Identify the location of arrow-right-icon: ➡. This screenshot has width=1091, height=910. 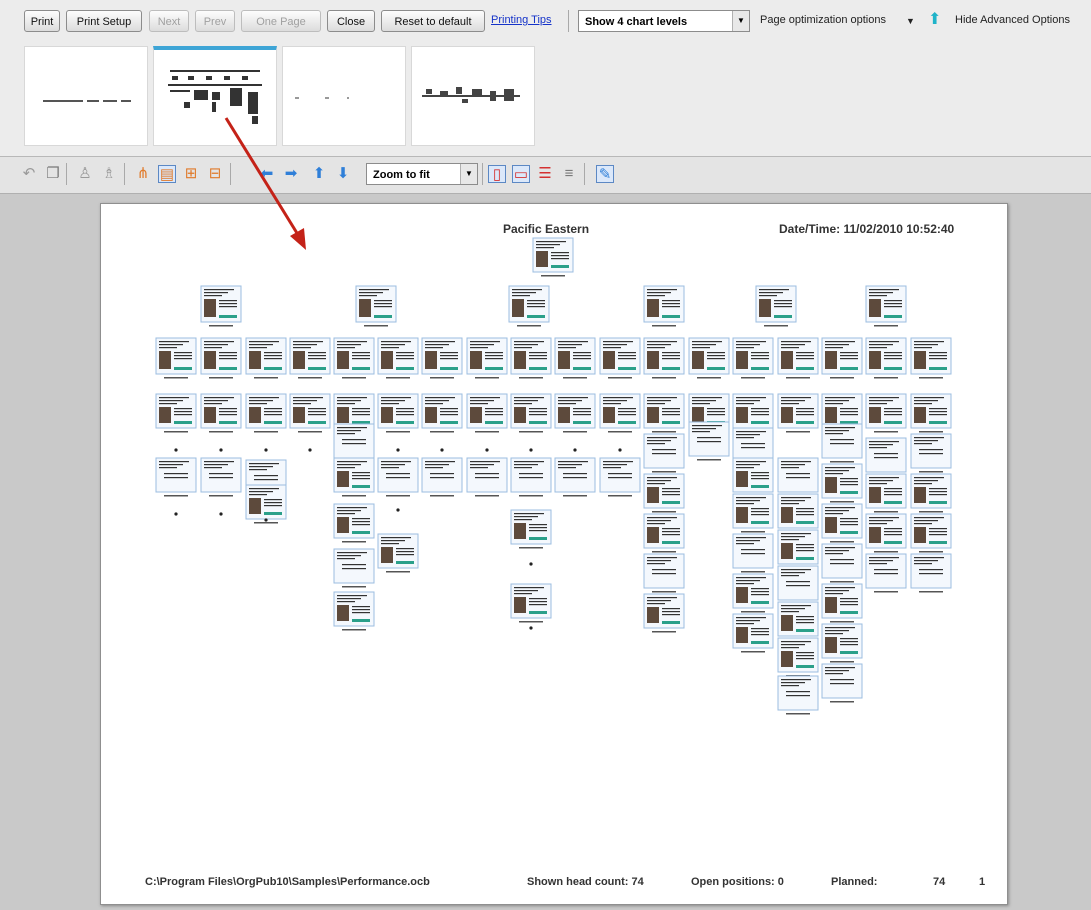
(291, 174).